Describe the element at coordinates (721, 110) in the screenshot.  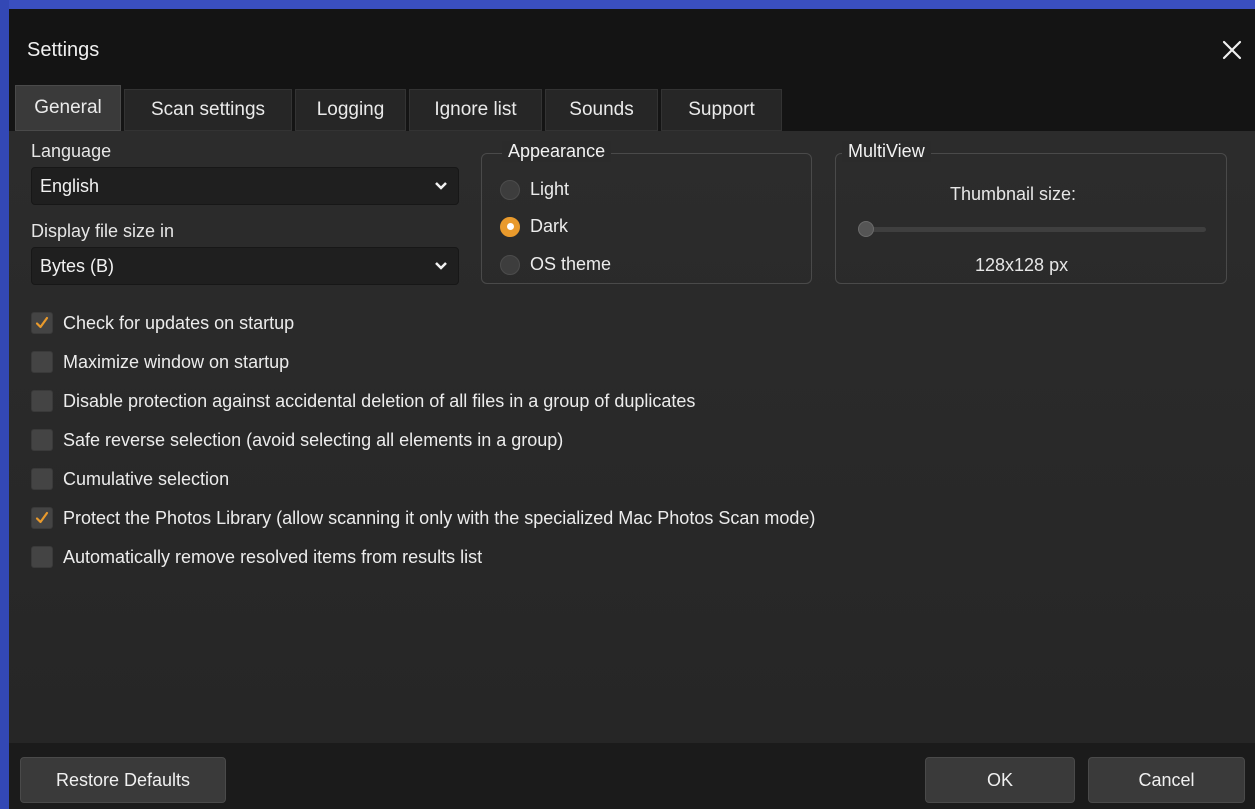
I see `tab-support: Support` at that location.